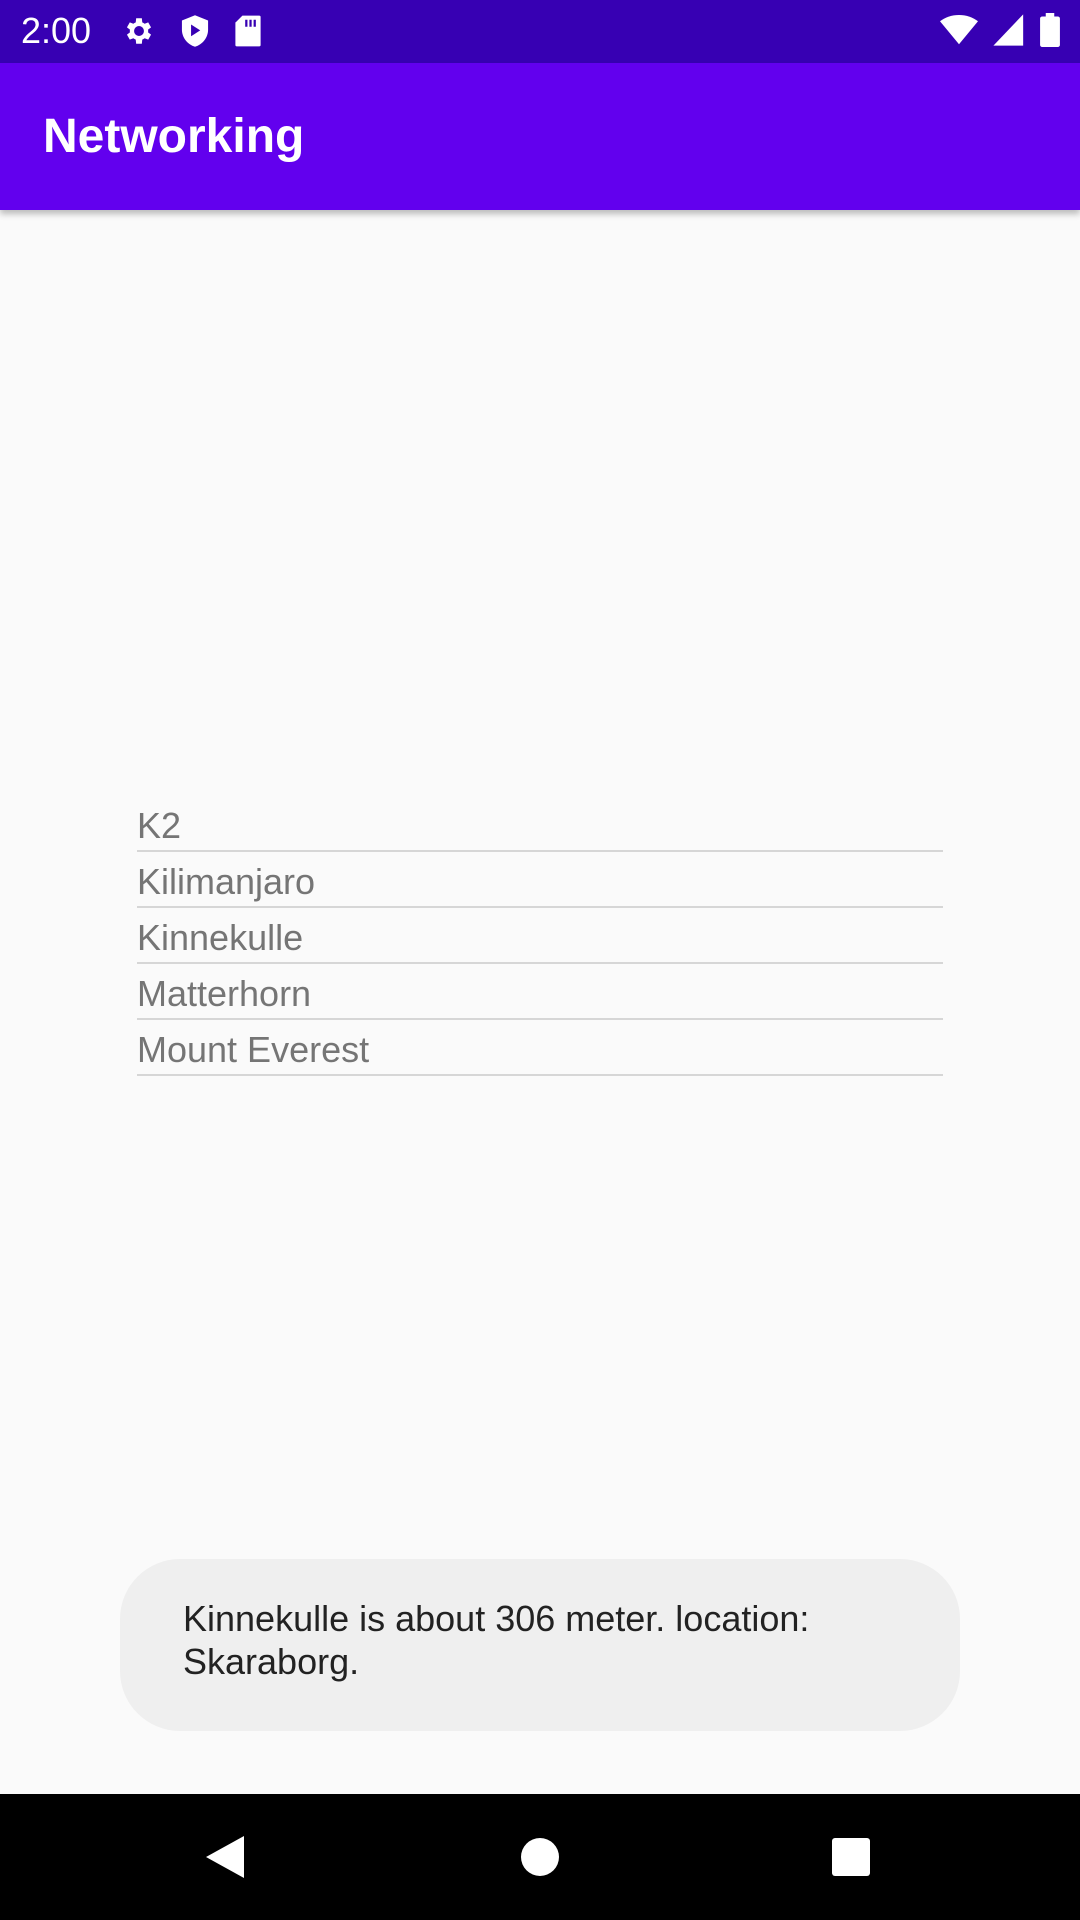 This screenshot has height=1920, width=1080. Describe the element at coordinates (959, 30) in the screenshot. I see `wifi-icon` at that location.